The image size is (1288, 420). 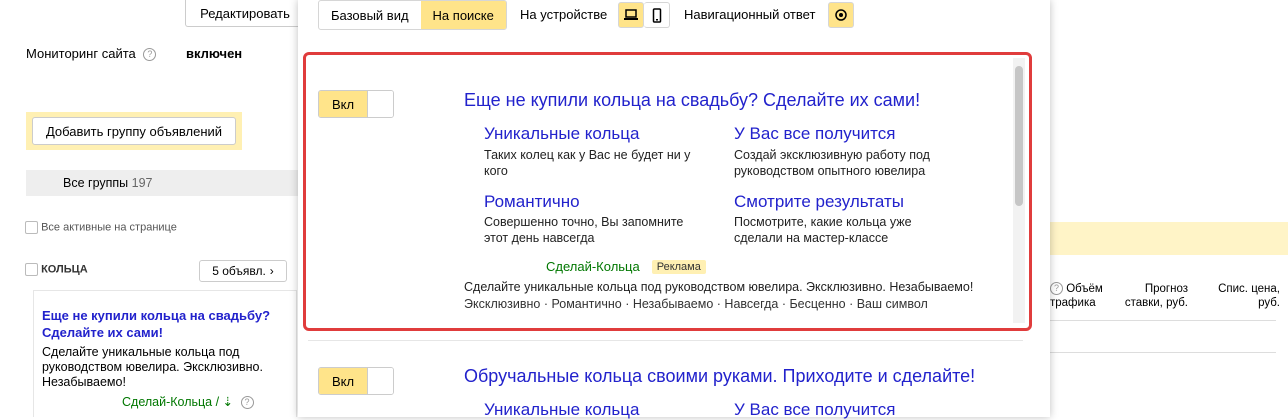 What do you see at coordinates (356, 381) in the screenshot?
I see `ad-toggle: Вкл` at bounding box center [356, 381].